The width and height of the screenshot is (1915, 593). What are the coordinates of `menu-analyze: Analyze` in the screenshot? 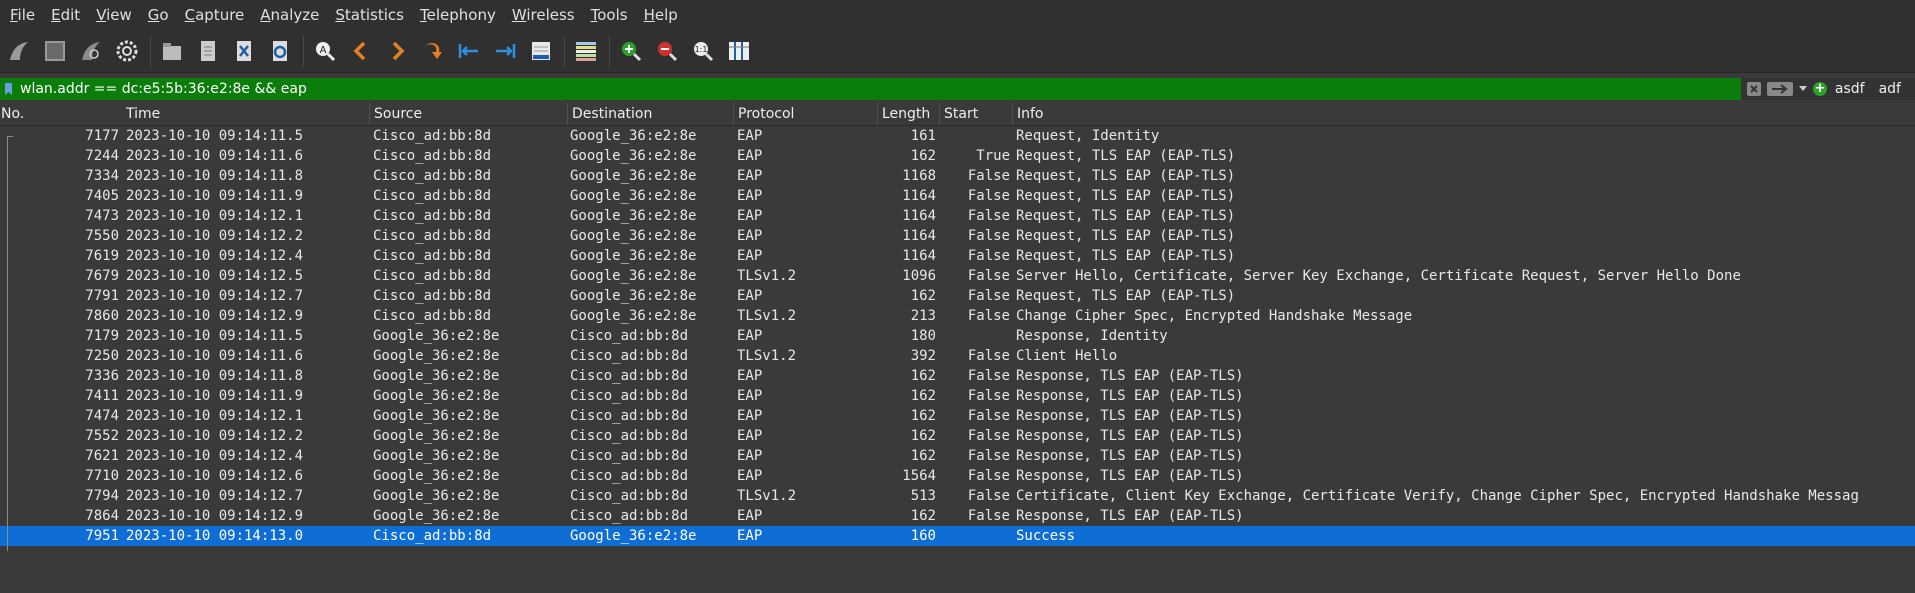 It's located at (289, 15).